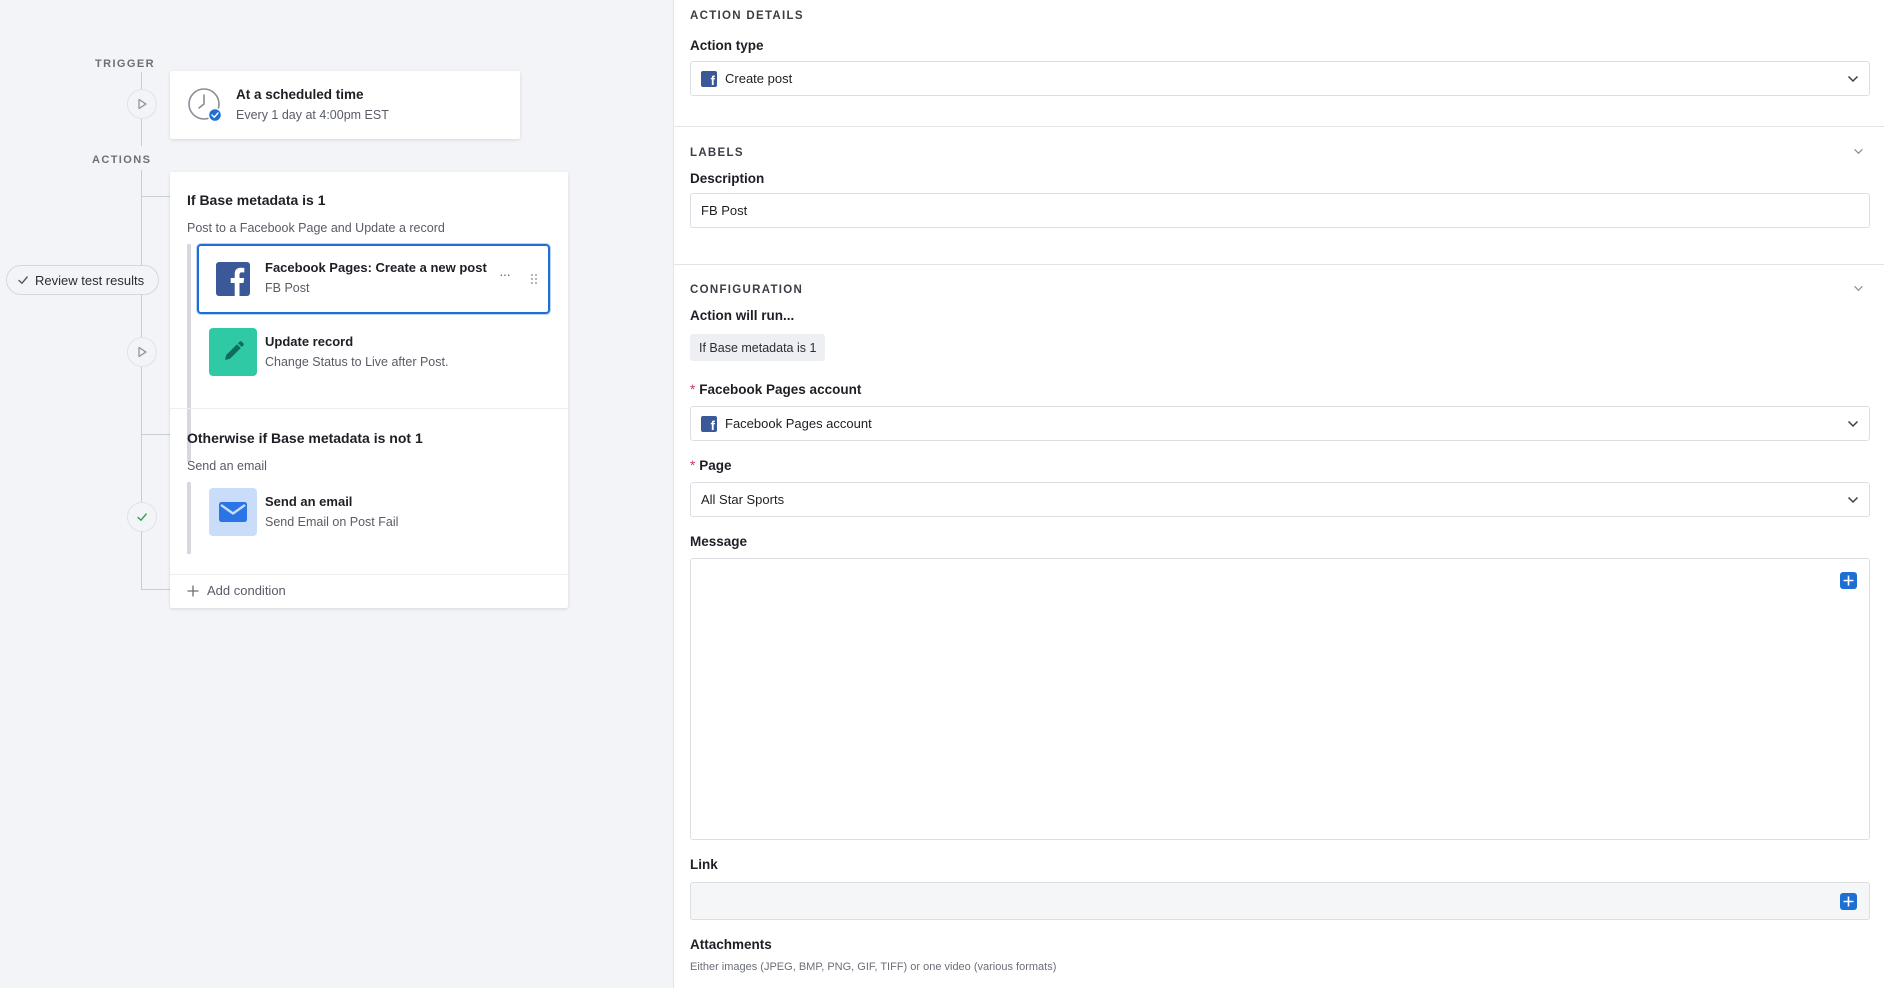 The image size is (1884, 988). I want to click on condition2-subtitle: Send an email, so click(227, 466).